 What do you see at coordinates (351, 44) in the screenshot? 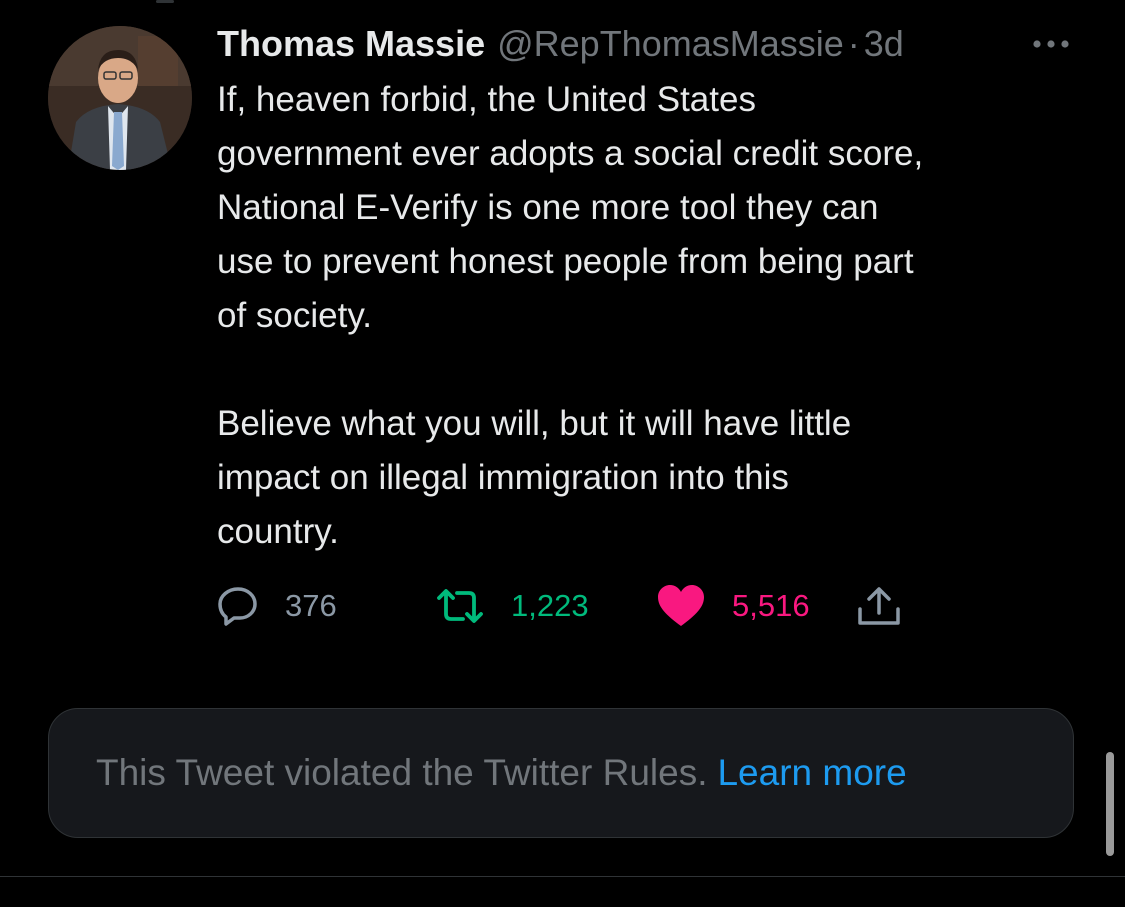
I see `author-name: Thomas Massie` at bounding box center [351, 44].